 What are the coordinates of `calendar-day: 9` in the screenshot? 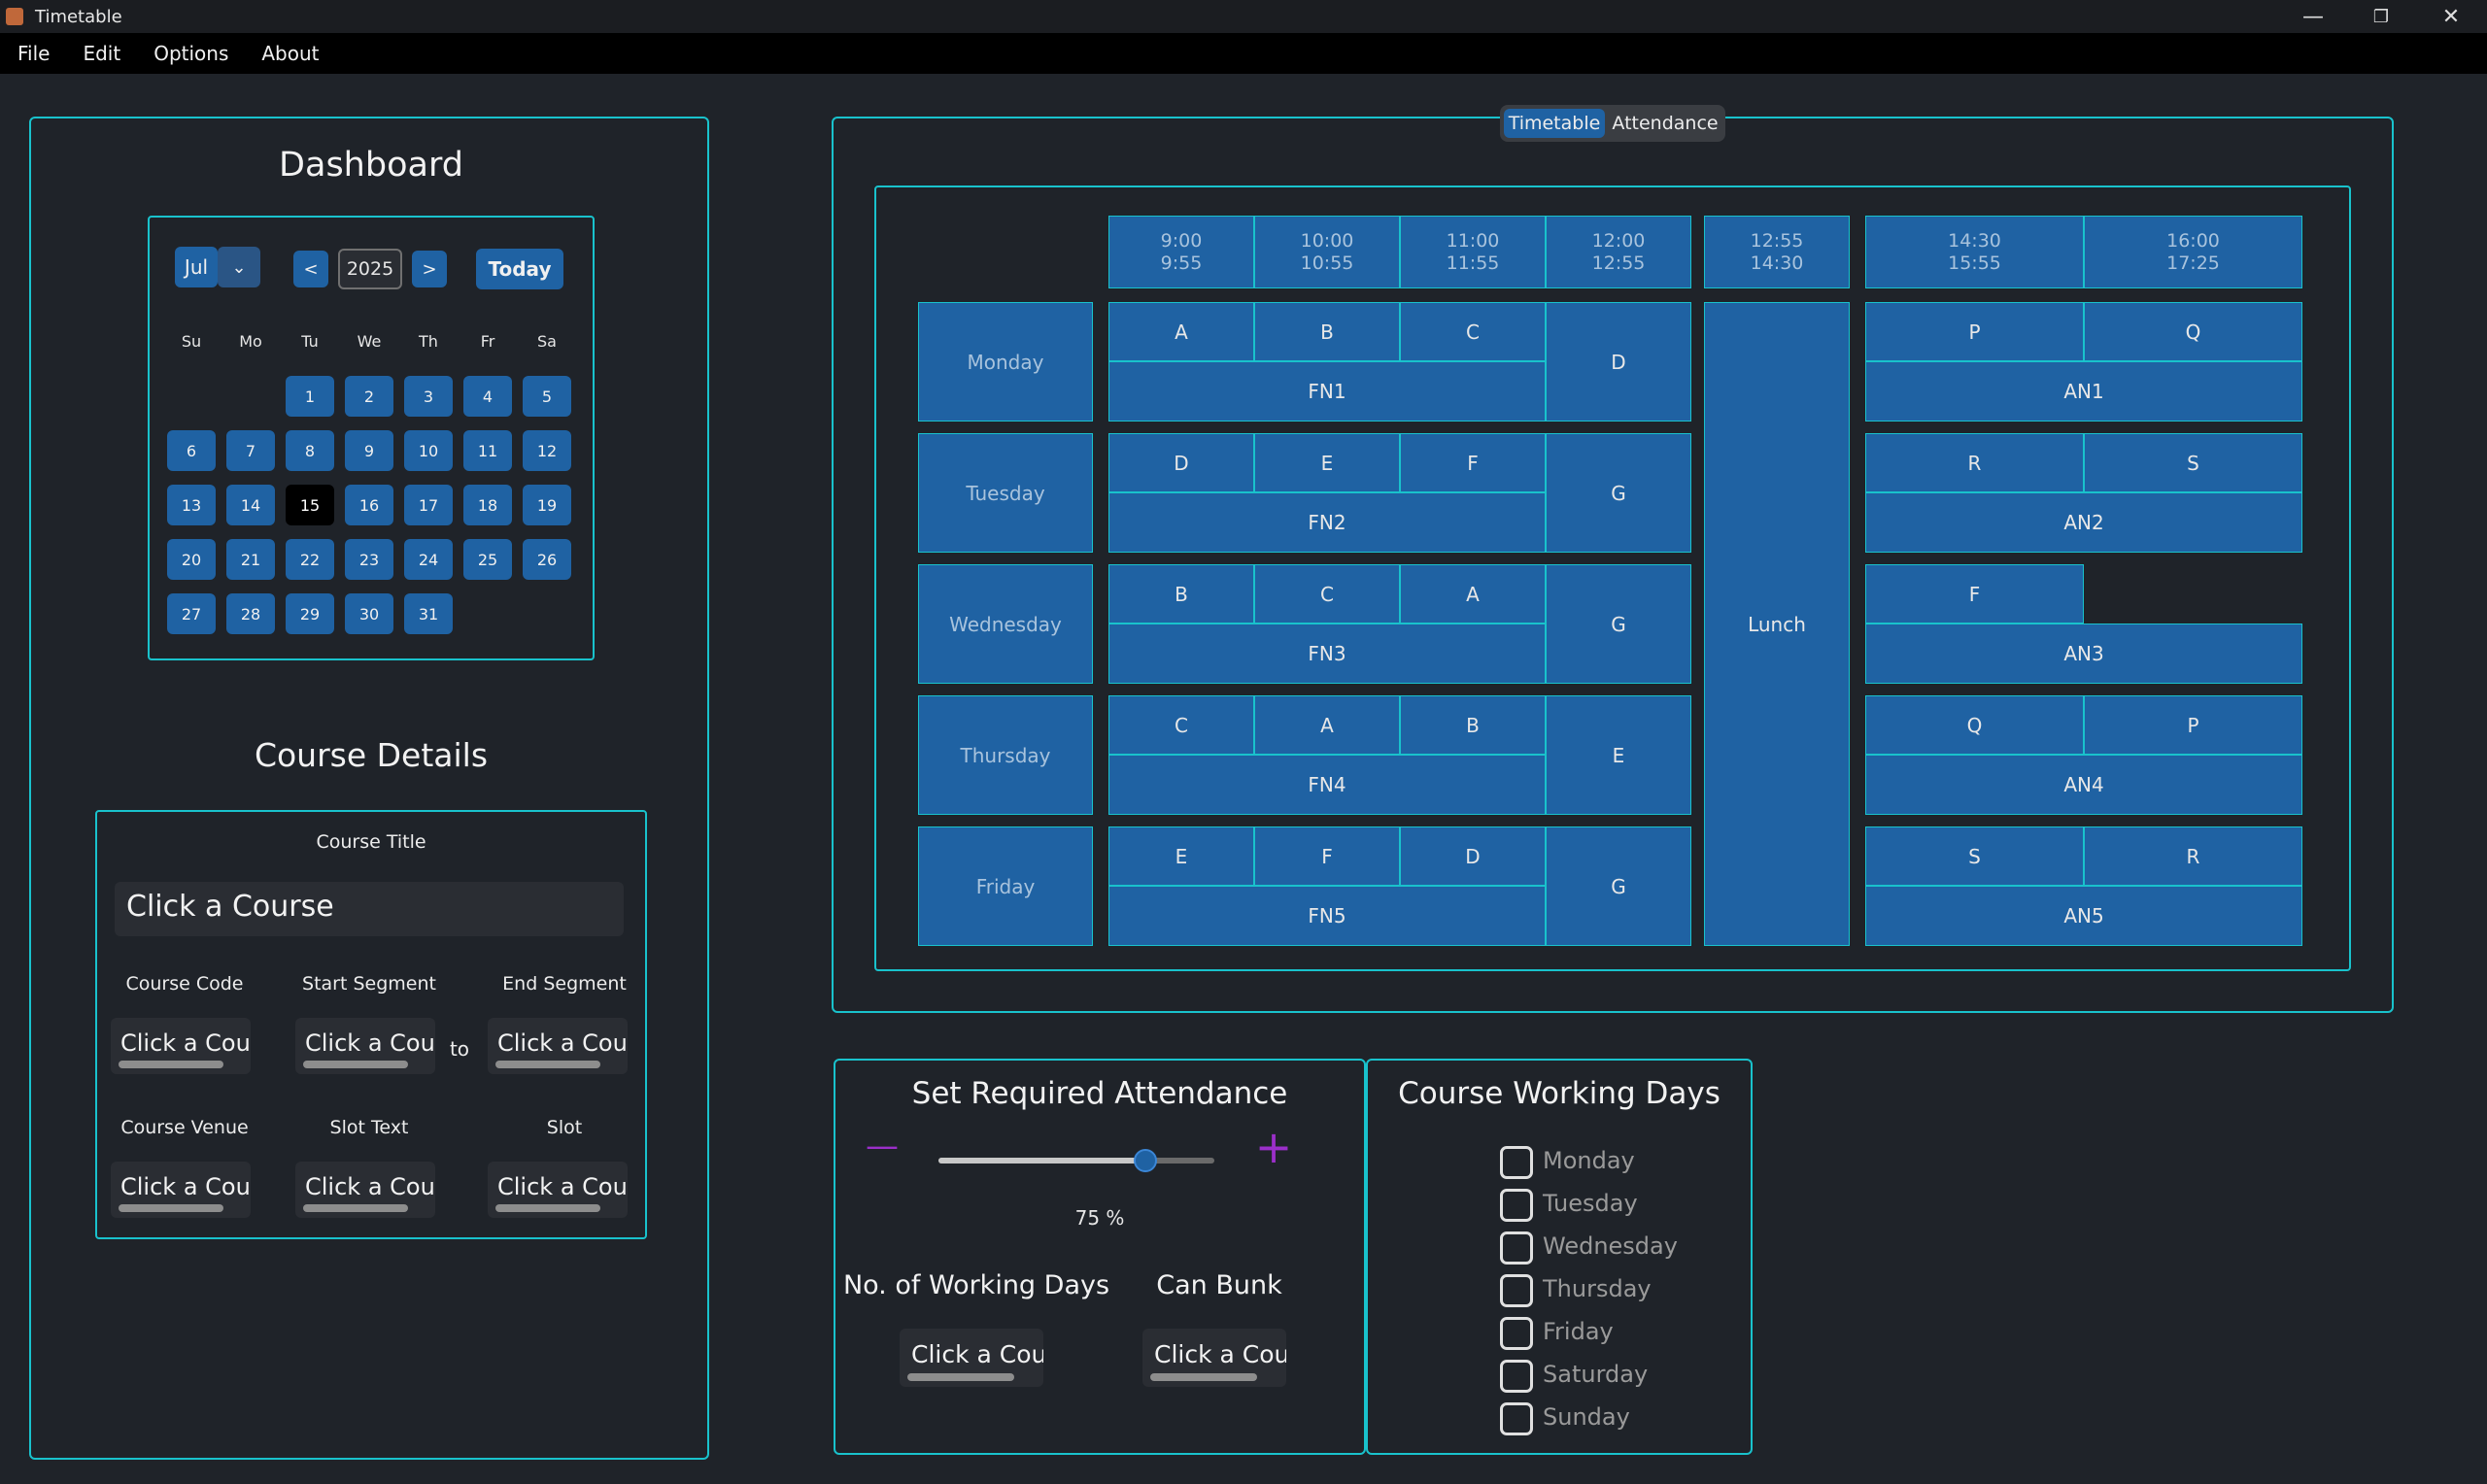 It's located at (369, 450).